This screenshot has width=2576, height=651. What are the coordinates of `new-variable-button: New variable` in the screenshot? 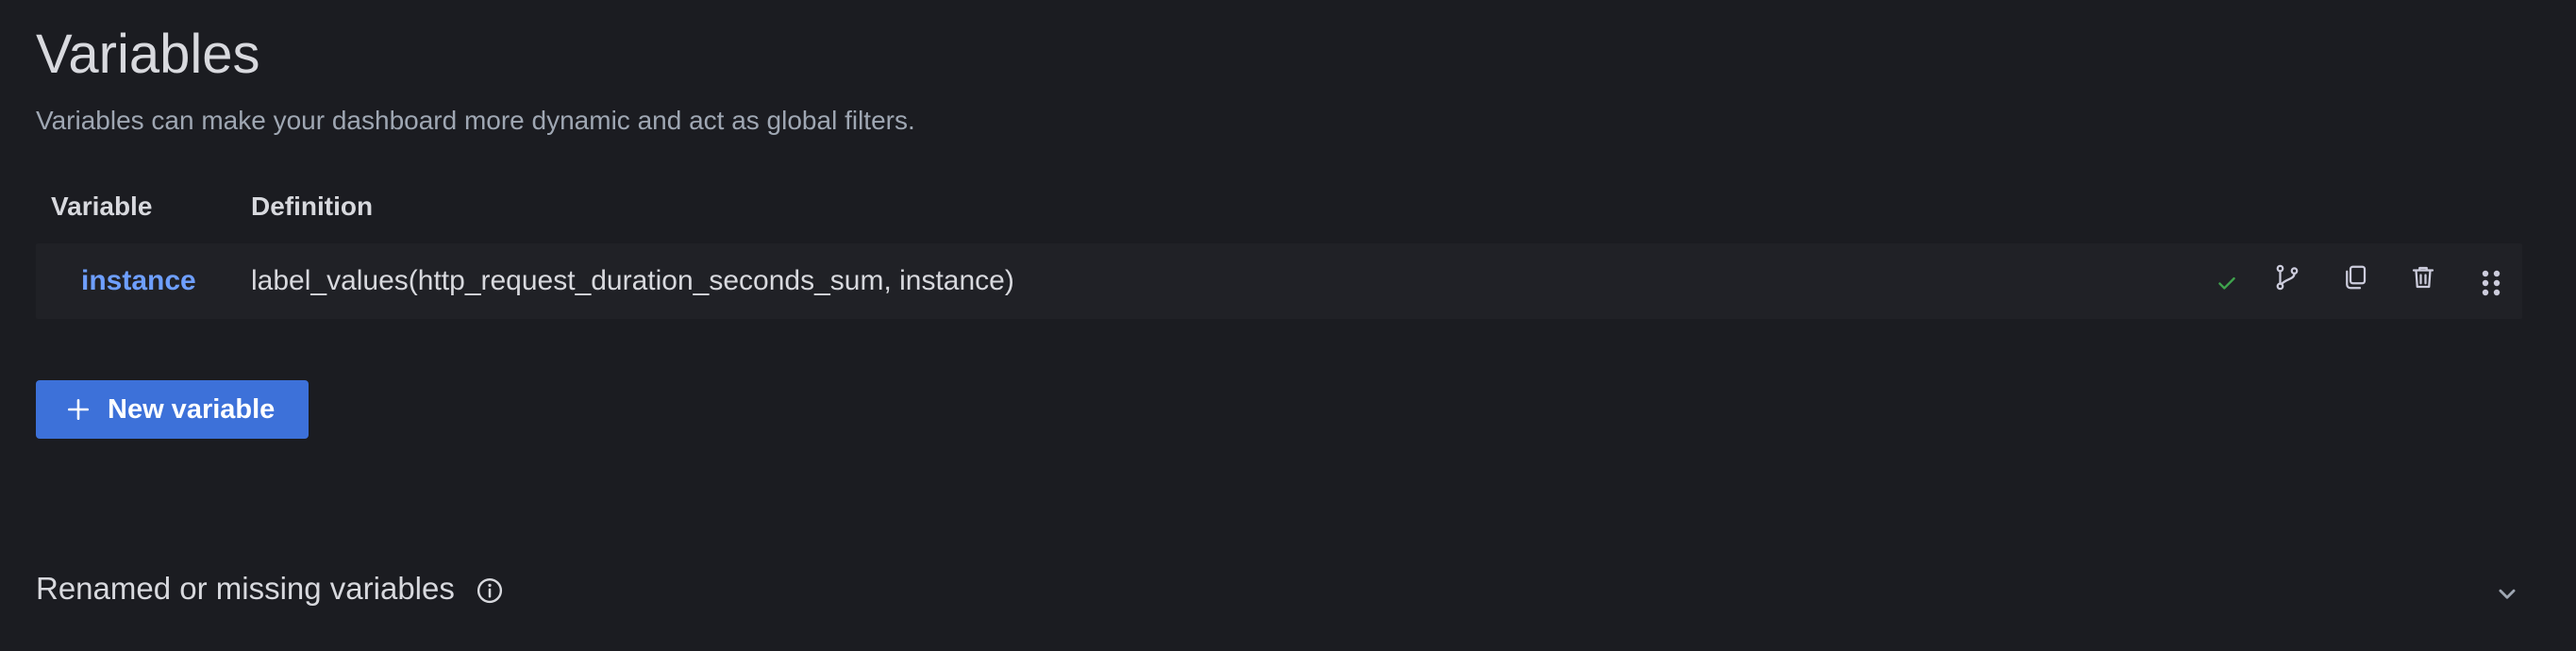 It's located at (172, 409).